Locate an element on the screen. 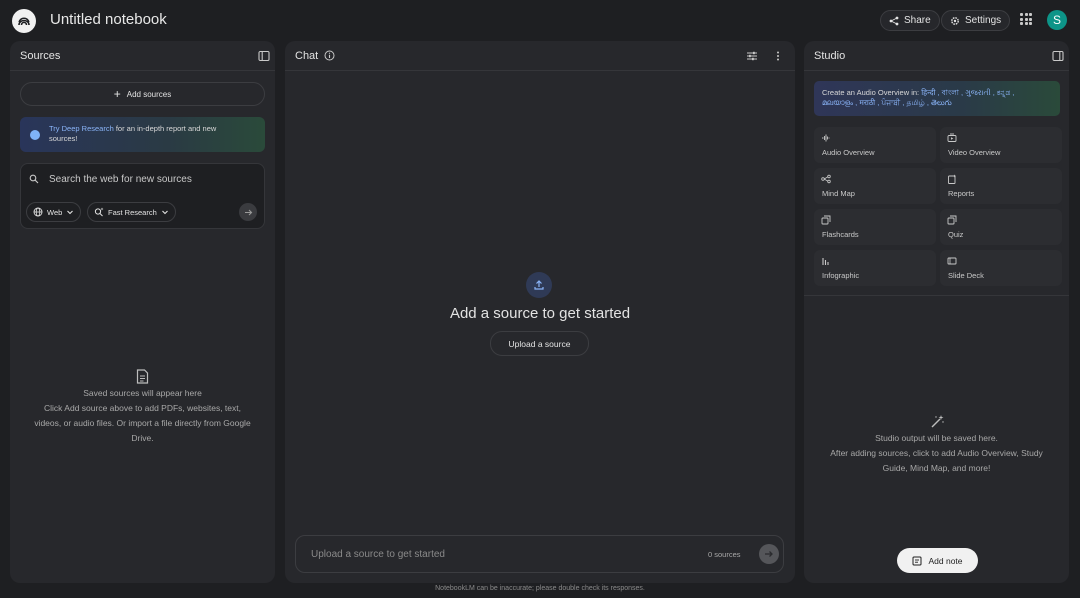  tile-mind-map: Mind Map is located at coordinates (875, 186).